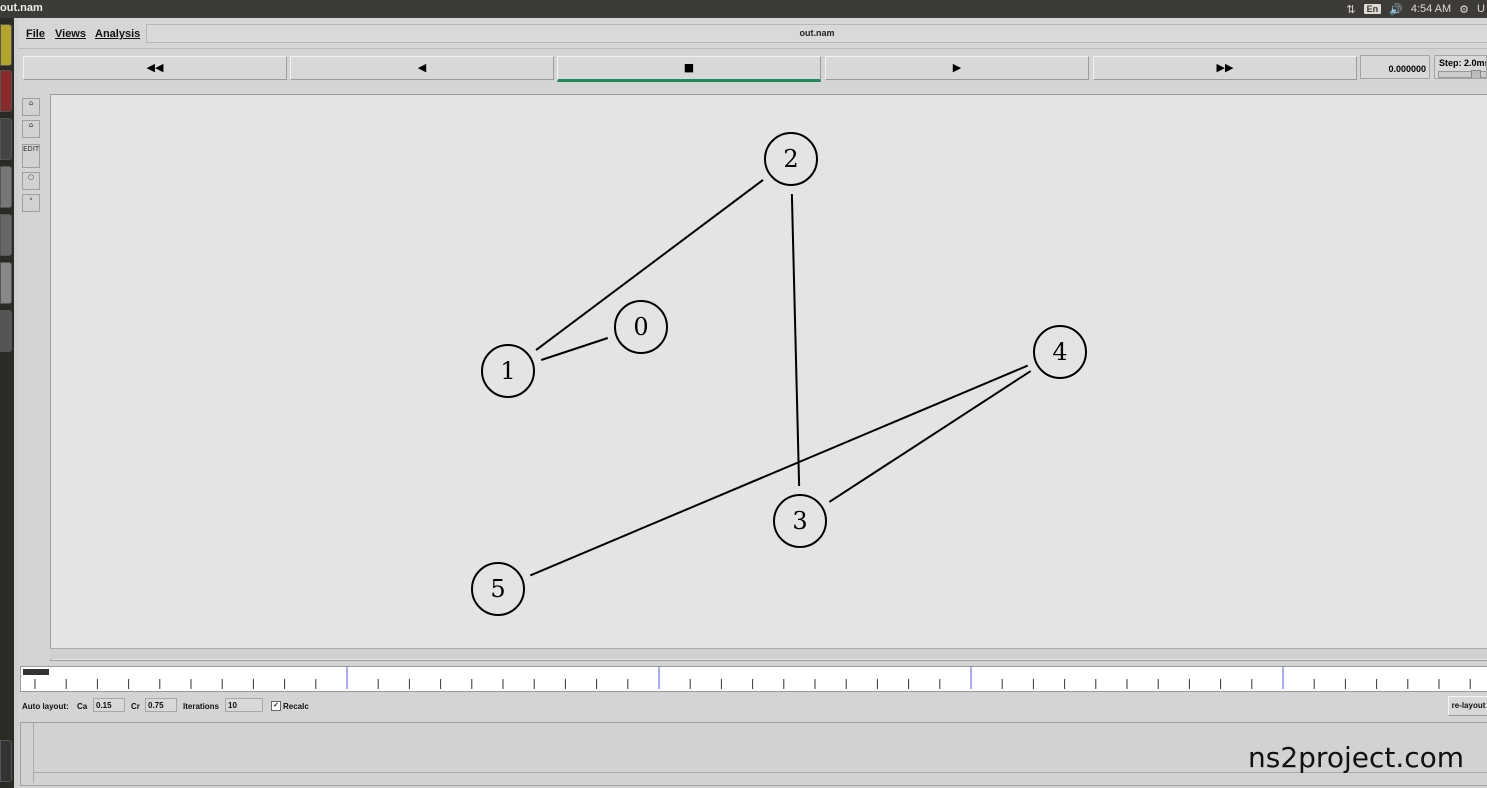 The width and height of the screenshot is (1487, 788). I want to click on keyboard-layout-indicator: En, so click(1372, 9).